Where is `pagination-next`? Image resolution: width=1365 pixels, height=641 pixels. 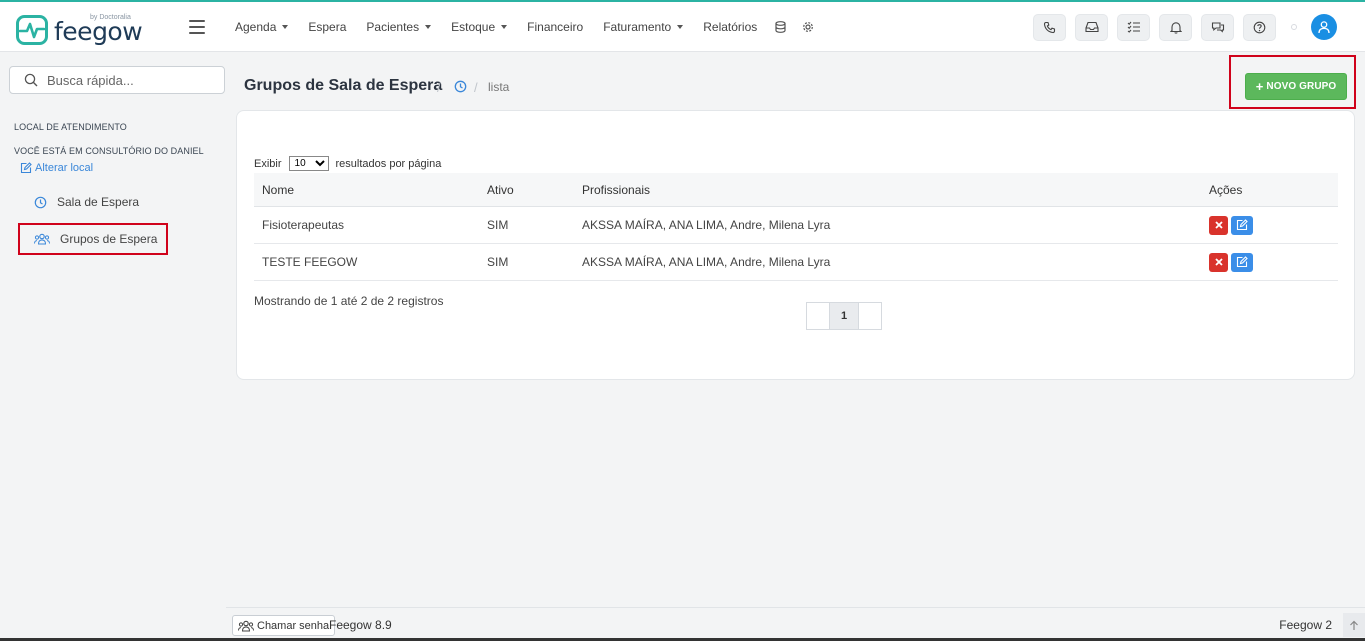
pagination-next is located at coordinates (870, 316).